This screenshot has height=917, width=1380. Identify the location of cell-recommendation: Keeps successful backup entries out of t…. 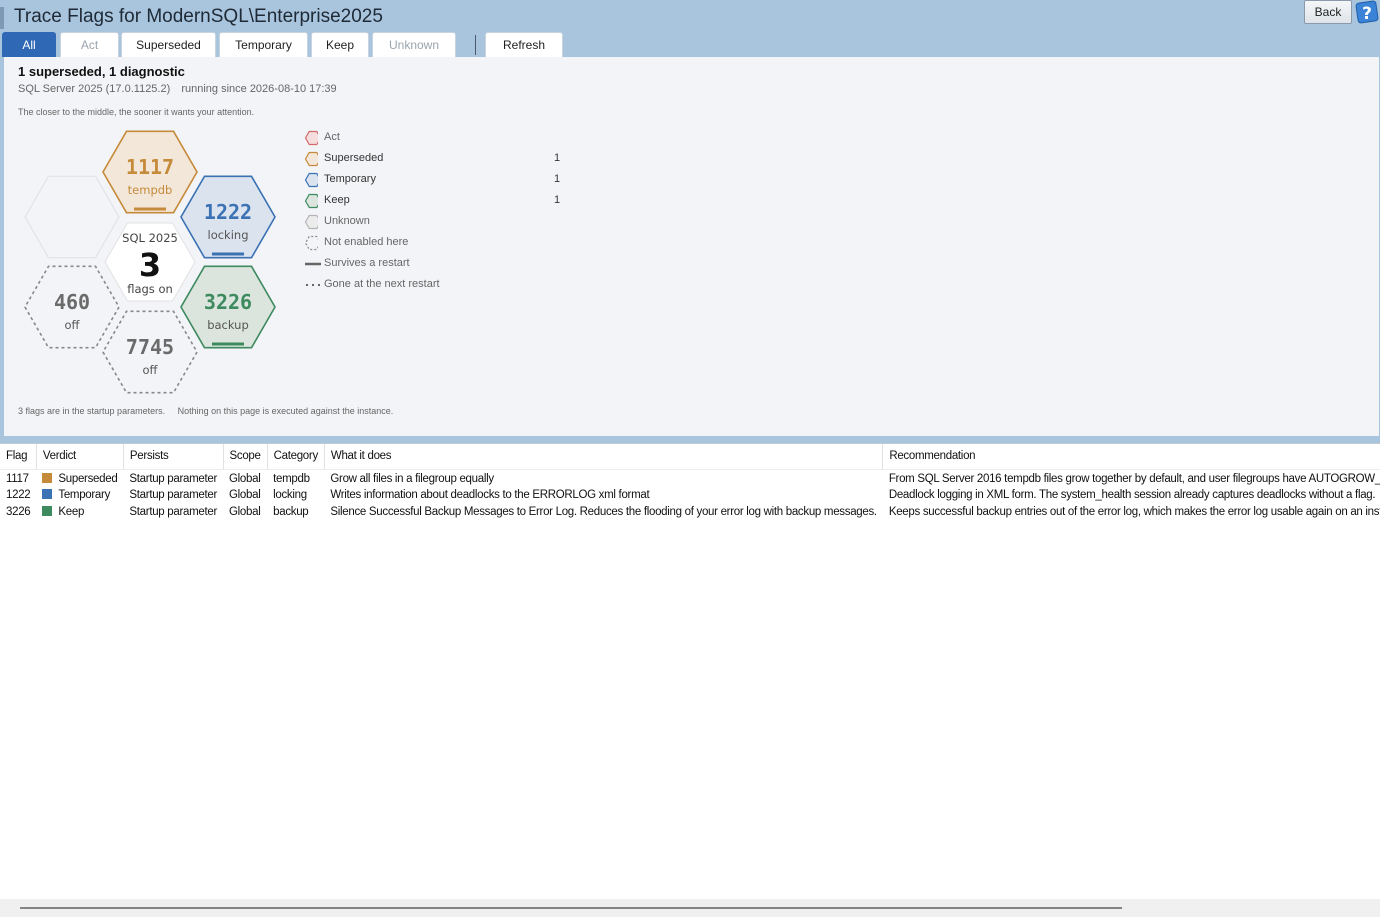
(1134, 511).